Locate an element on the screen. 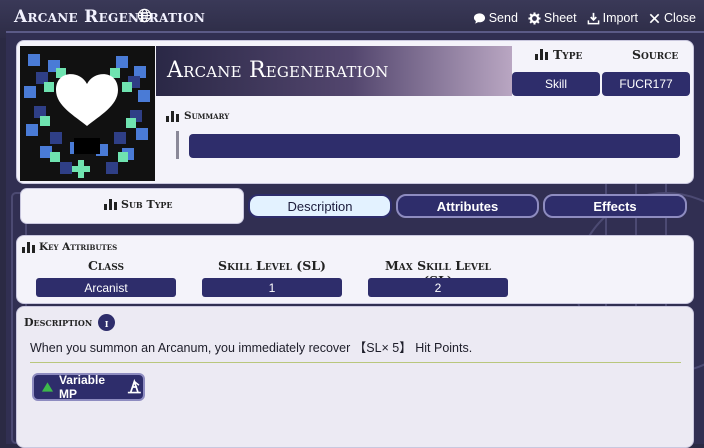 This screenshot has width=704, height=448. globe-icon is located at coordinates (144, 15).